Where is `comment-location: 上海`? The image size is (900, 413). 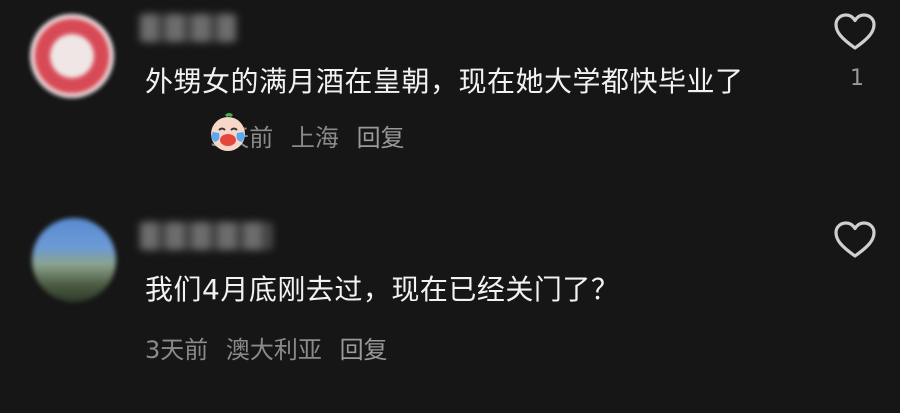 comment-location: 上海 is located at coordinates (314, 138).